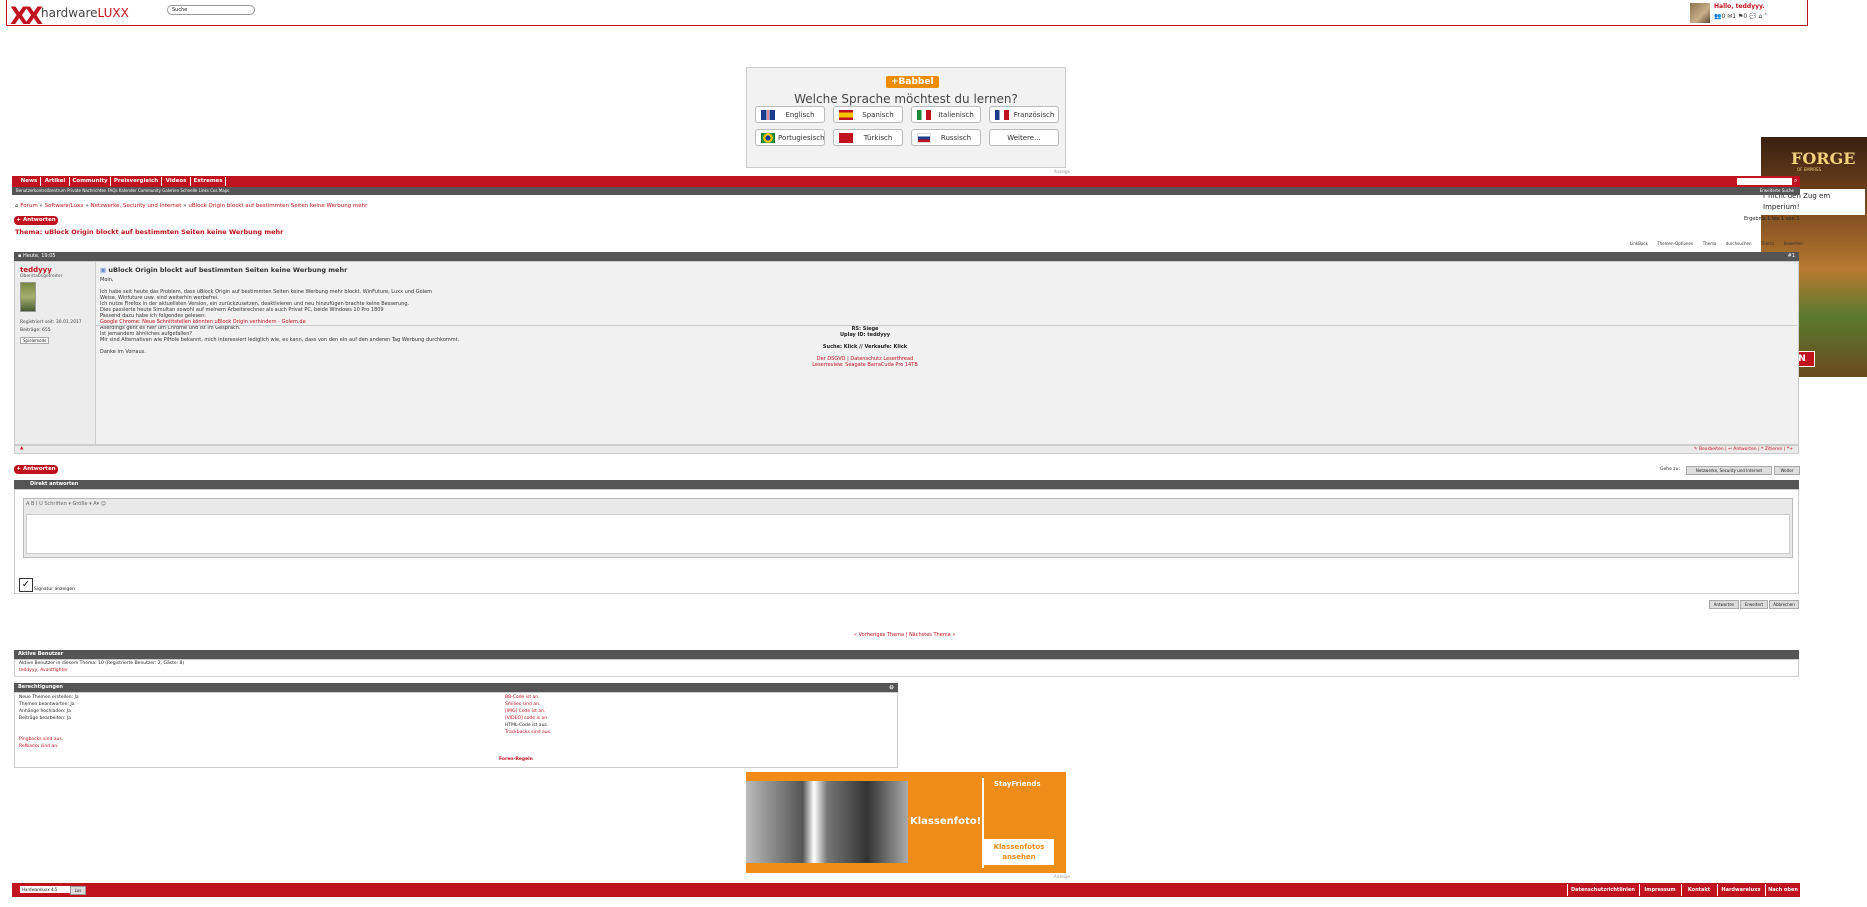  What do you see at coordinates (1019, 852) in the screenshot?
I see `stayfriends-cta-button: Klassenfotos ansehen` at bounding box center [1019, 852].